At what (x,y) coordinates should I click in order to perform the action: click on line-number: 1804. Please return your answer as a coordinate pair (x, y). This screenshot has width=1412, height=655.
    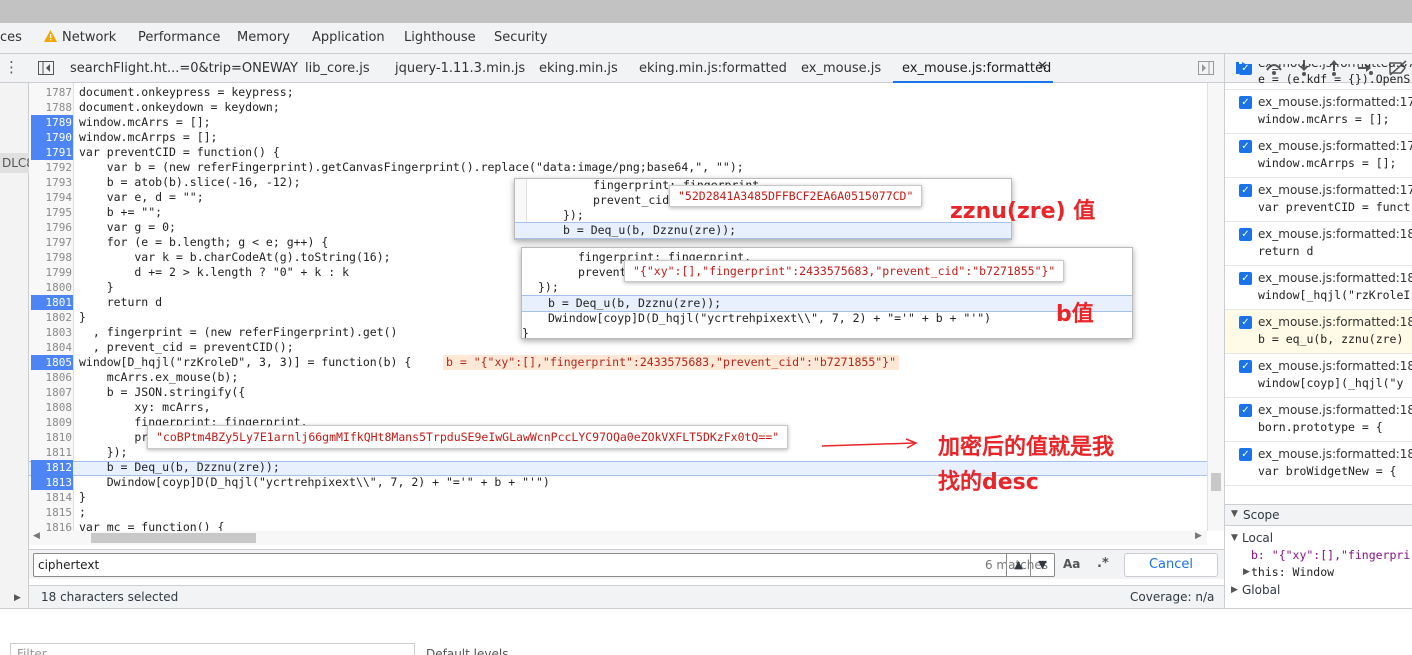
    Looking at the image, I should click on (51, 347).